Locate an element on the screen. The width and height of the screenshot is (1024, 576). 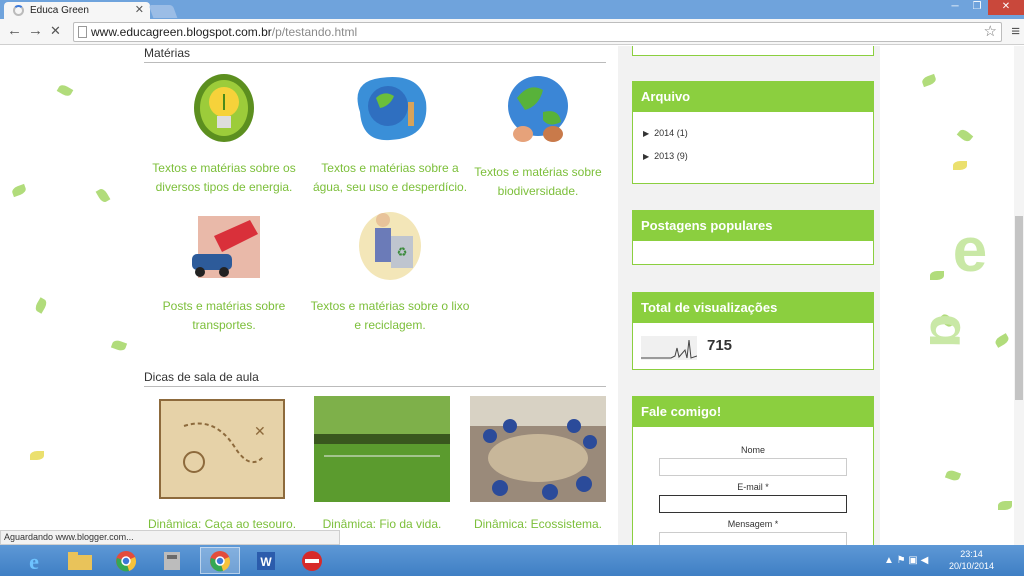
dica-caca-tesouro: ✕ Dinâmica: Caça ao tesouro. is located at coordinates (222, 465).